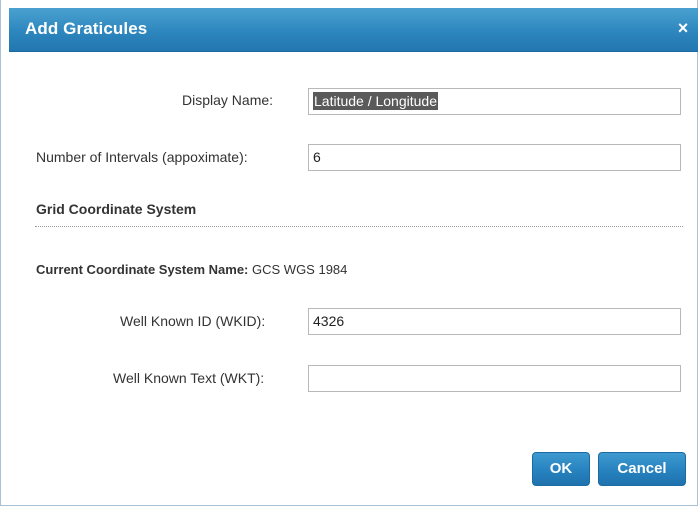 This screenshot has height=506, width=698. Describe the element at coordinates (642, 469) in the screenshot. I see `cancel-button: Cancel` at that location.